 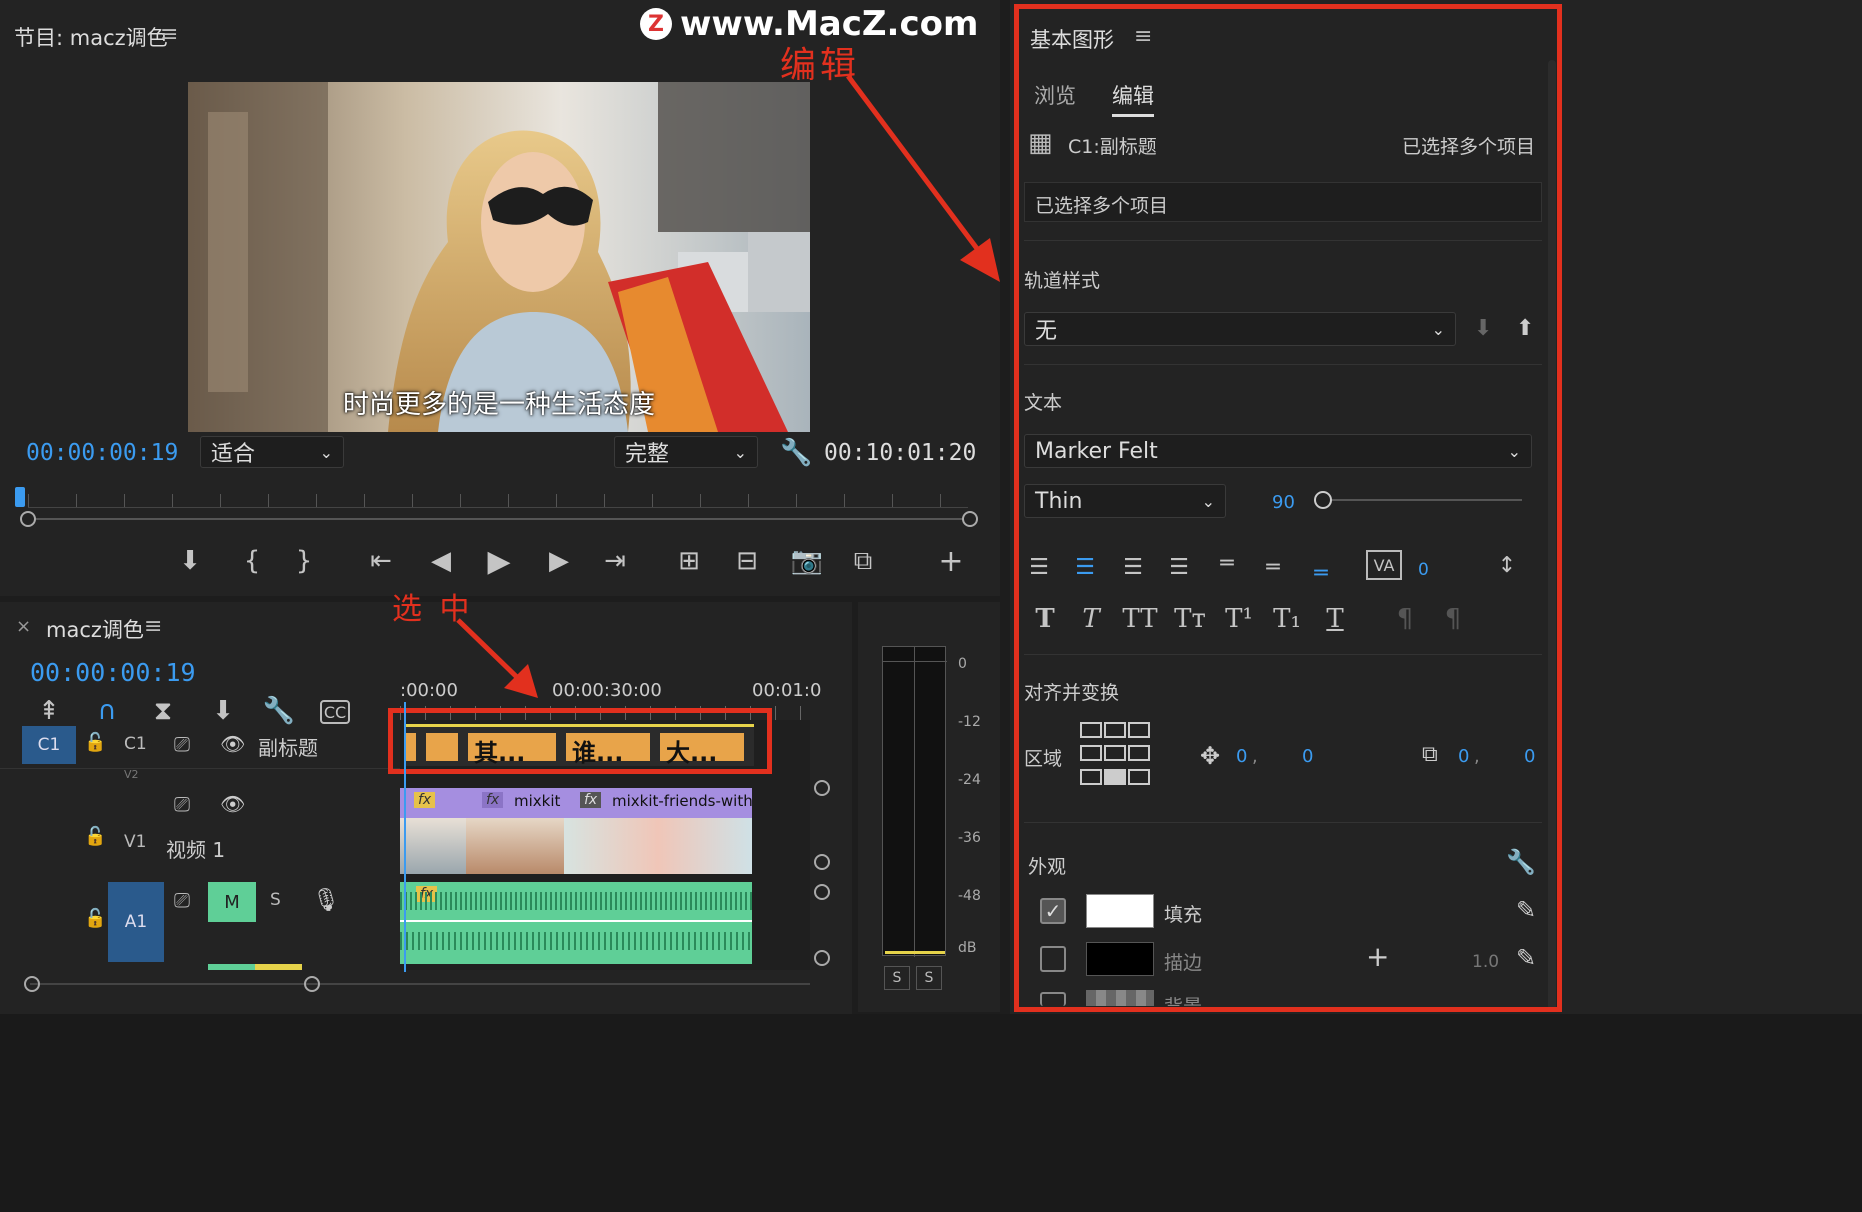 What do you see at coordinates (962, 664) in the screenshot?
I see `meter-scale-0: 0` at bounding box center [962, 664].